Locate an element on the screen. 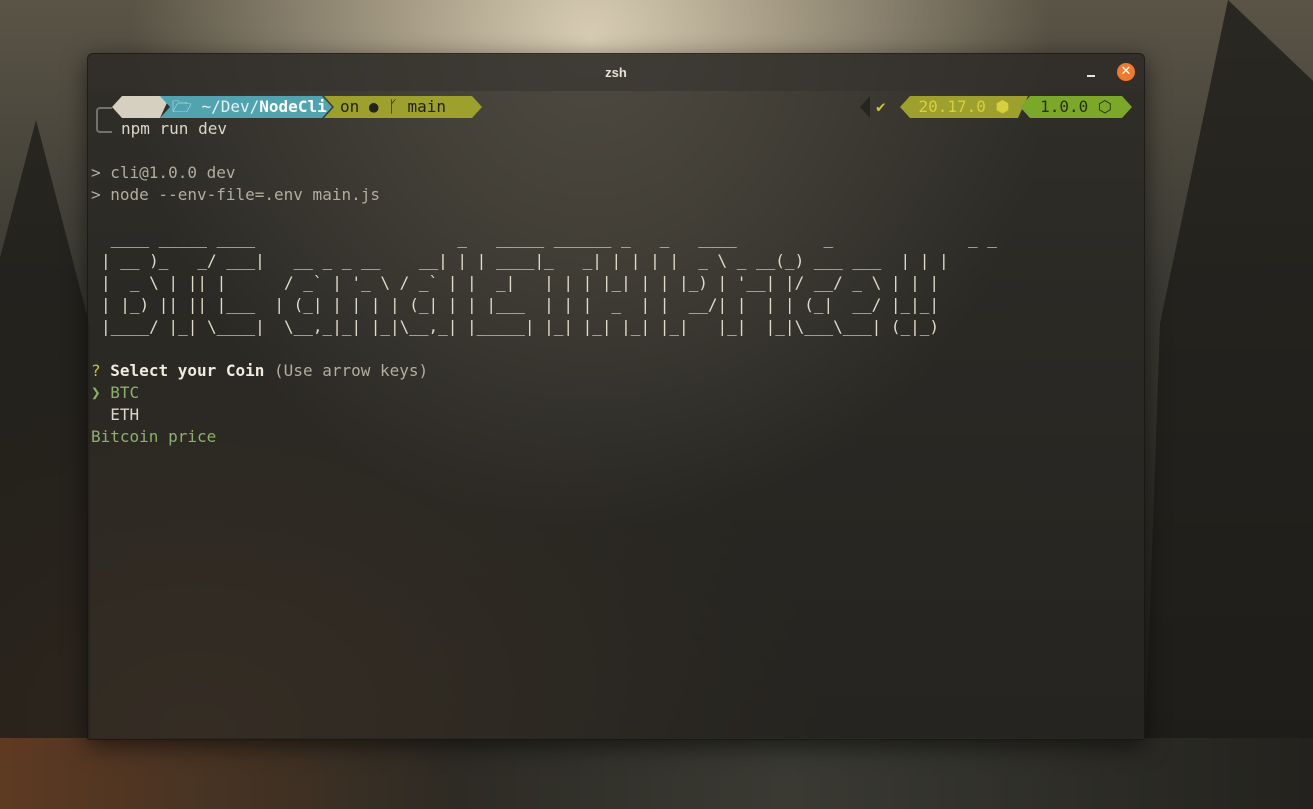  question-text: Select your Coin is located at coordinates (187, 370).